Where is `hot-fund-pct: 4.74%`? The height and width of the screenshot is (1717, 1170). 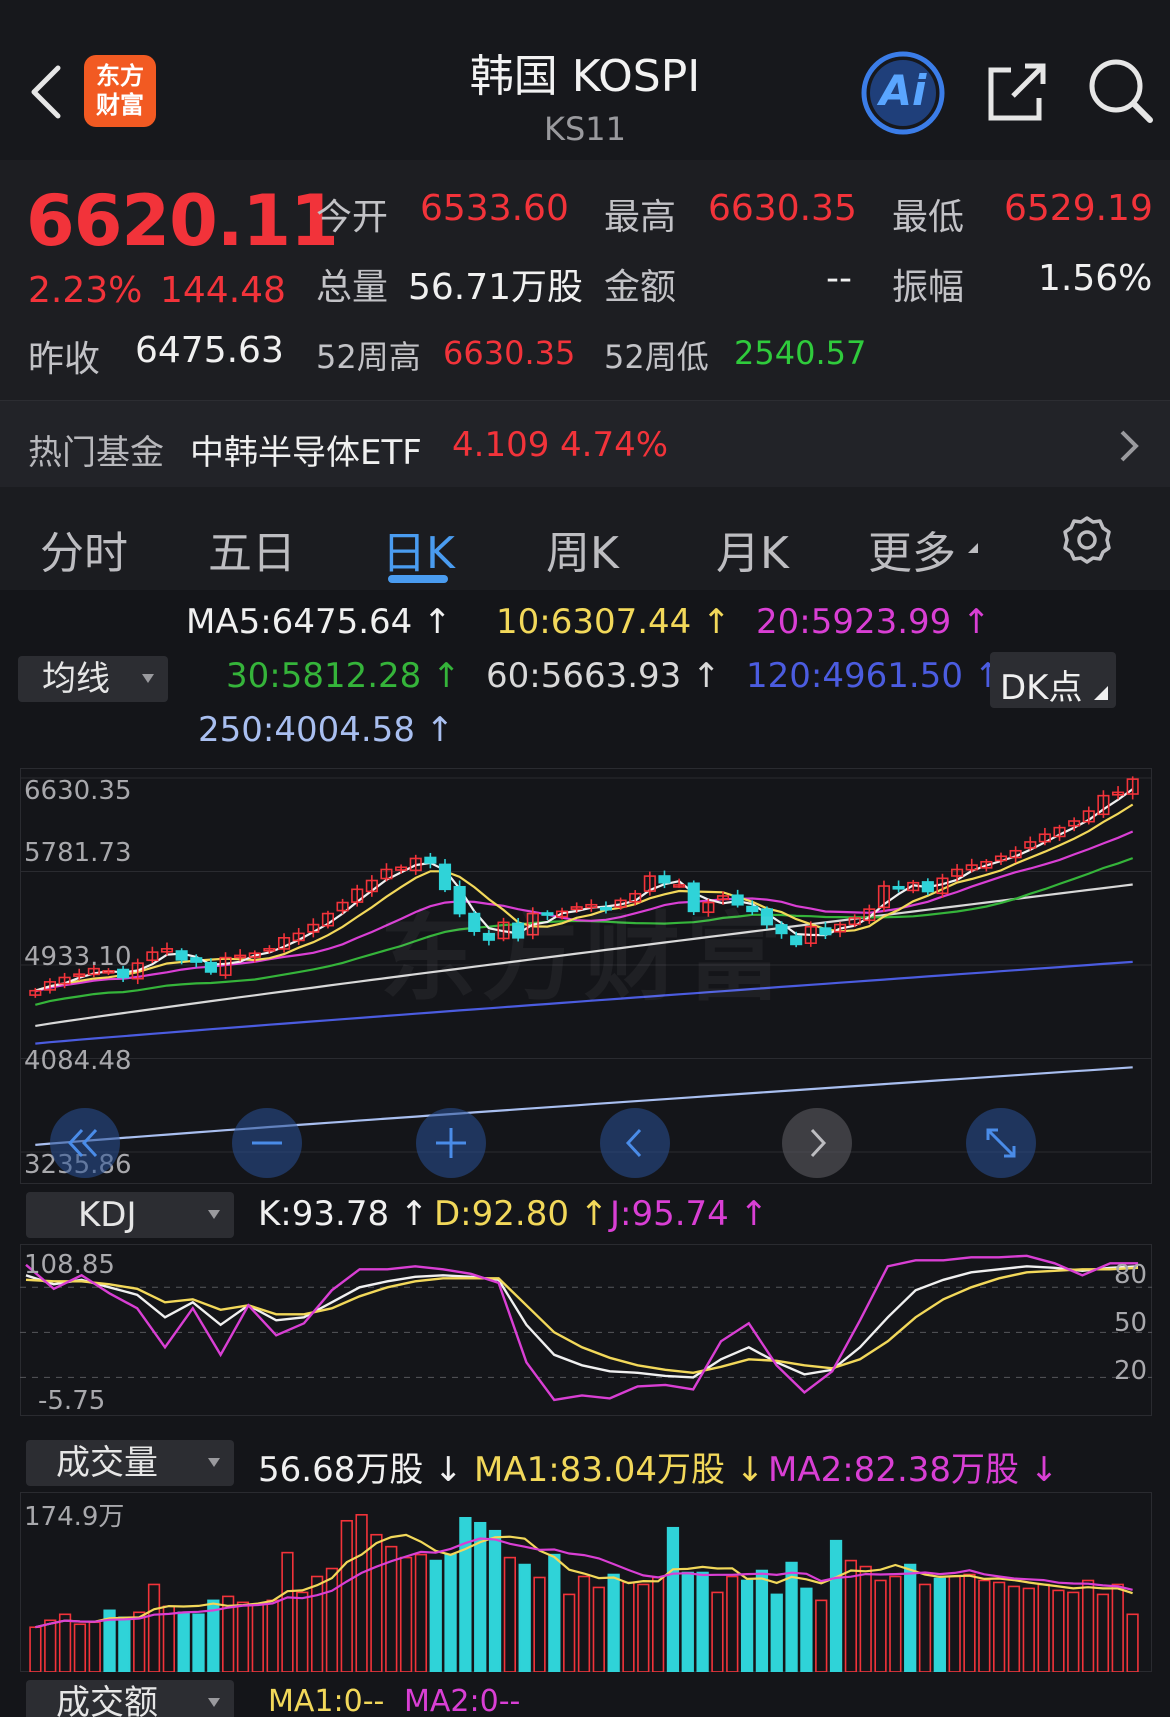 hot-fund-pct: 4.74% is located at coordinates (614, 445).